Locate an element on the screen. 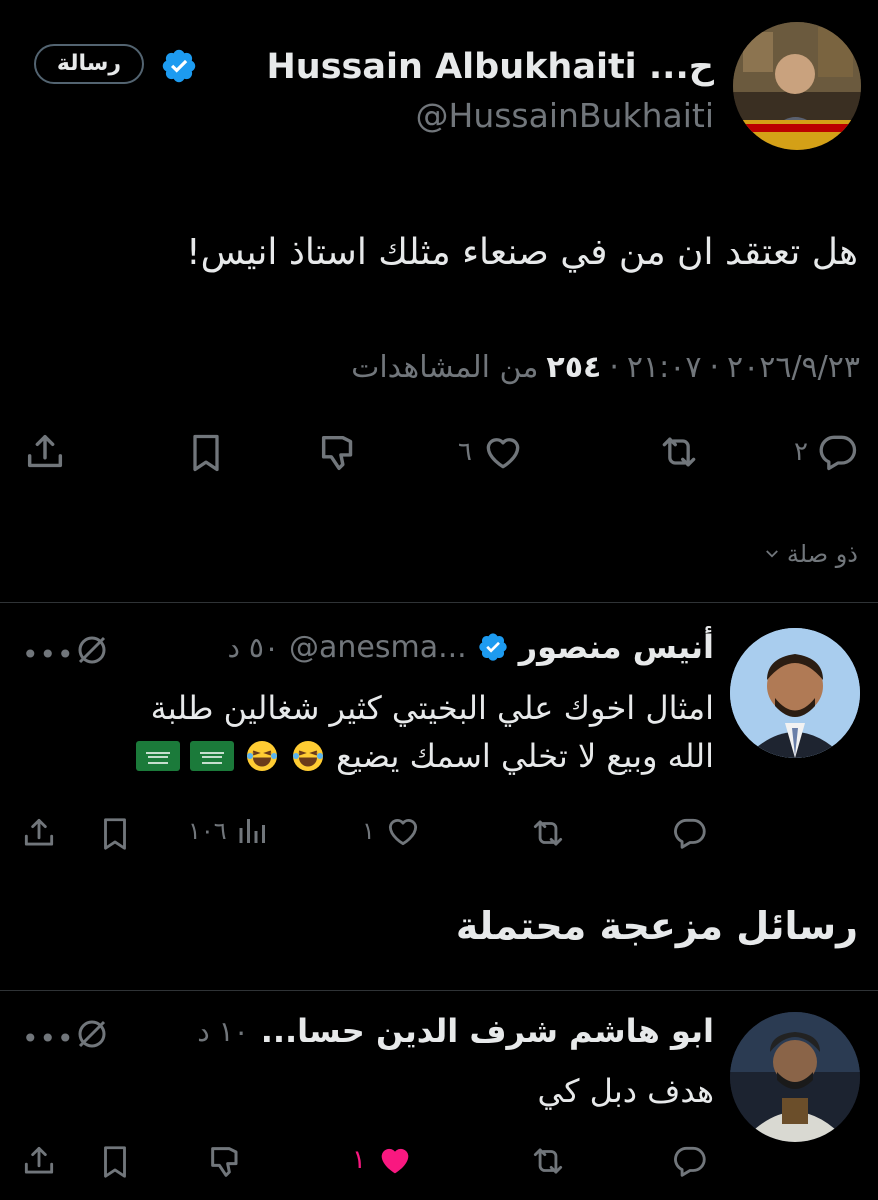 Image resolution: width=878 pixels, height=1200 pixels. reply1-text-line2-row: الله وبيع لا تخلي اسمك يضيع is located at coordinates (364, 756).